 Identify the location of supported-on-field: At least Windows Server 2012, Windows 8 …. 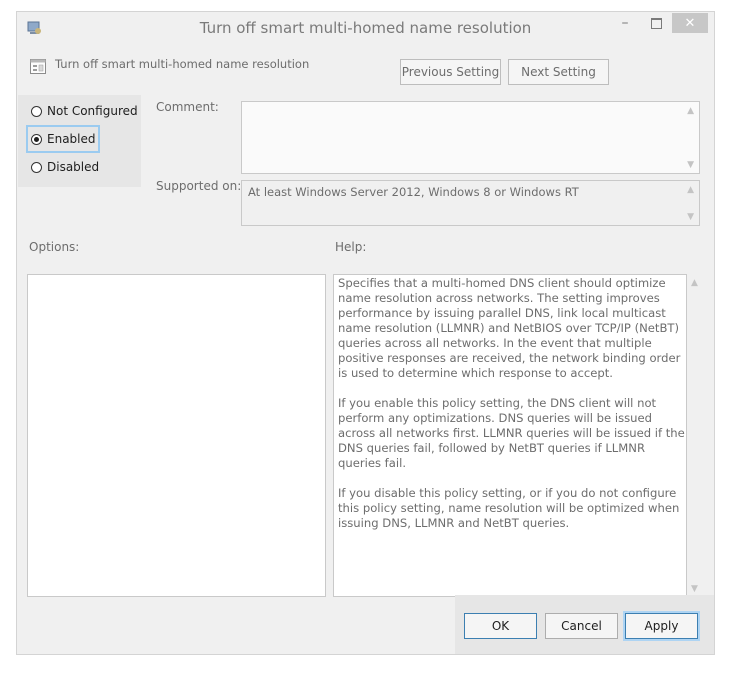
(470, 203).